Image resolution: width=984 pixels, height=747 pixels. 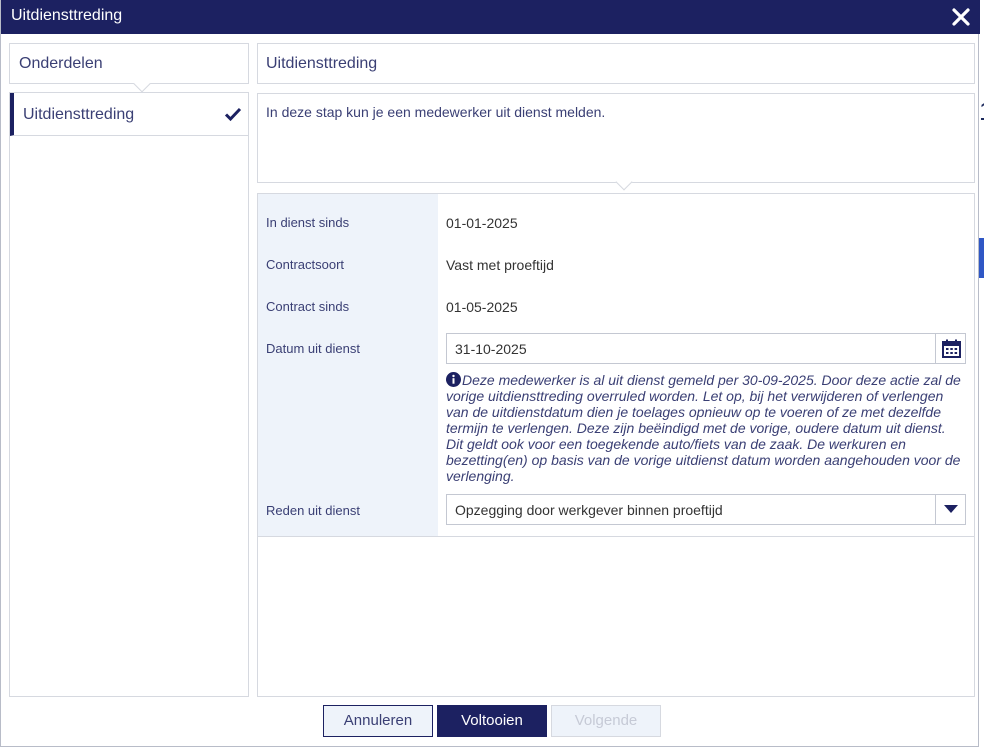 I want to click on close-icon, so click(x=961, y=17).